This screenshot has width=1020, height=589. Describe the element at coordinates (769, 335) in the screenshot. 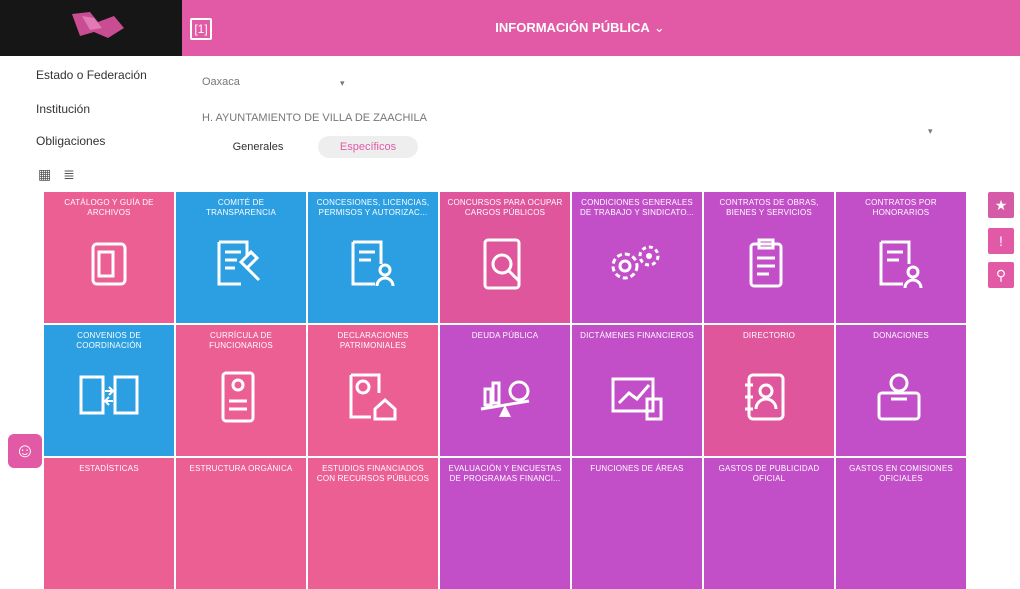

I see `tile-title: DIRECTORIO` at that location.